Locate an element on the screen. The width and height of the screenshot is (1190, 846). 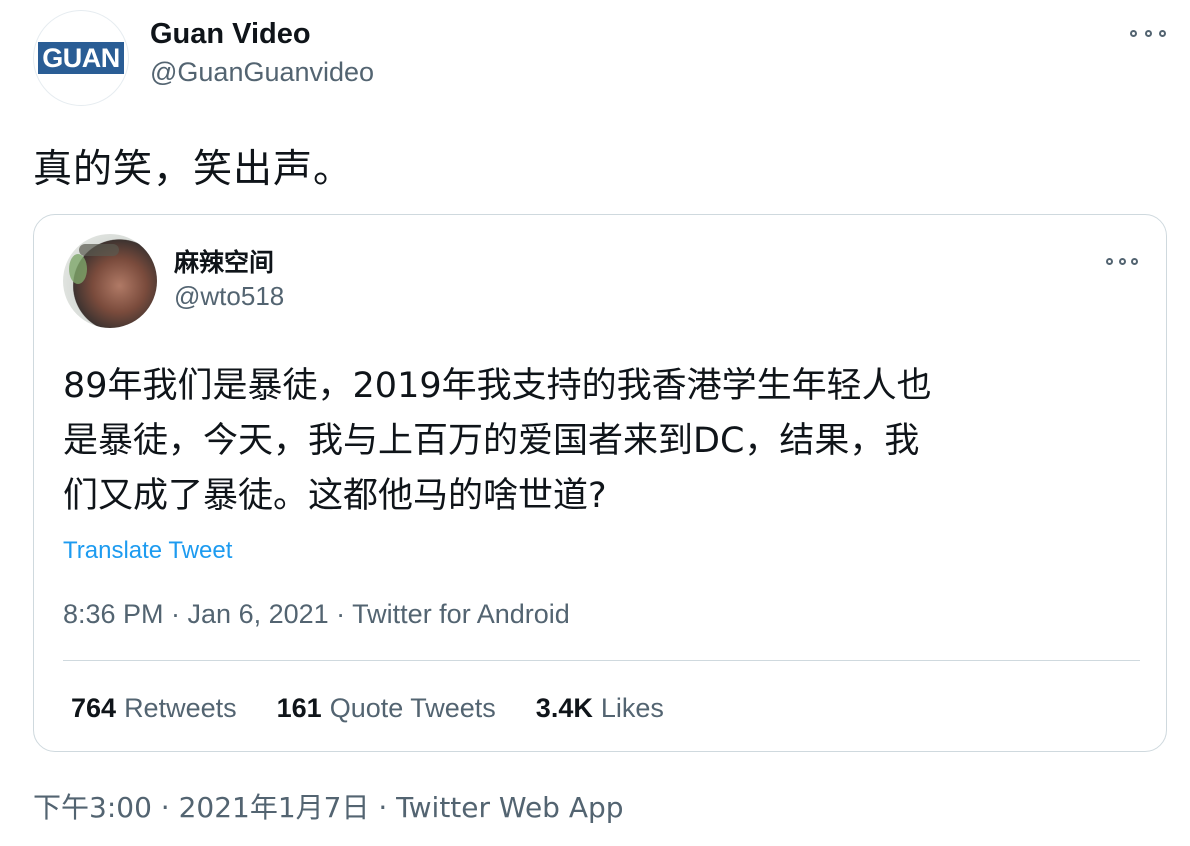
quoted-author-handle: @wto518 is located at coordinates (229, 296).